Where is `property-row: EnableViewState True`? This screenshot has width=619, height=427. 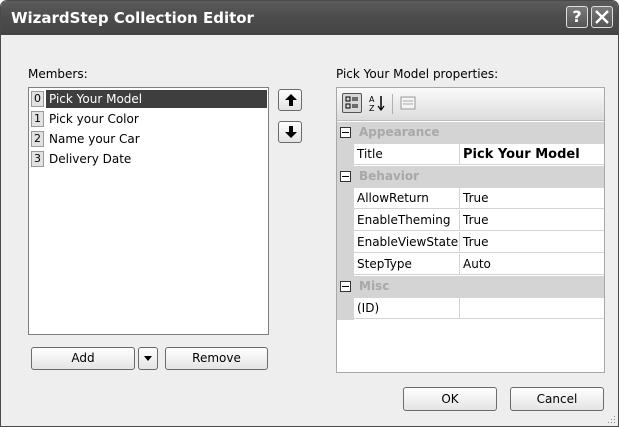 property-row: EnableViewState True is located at coordinates (470, 243).